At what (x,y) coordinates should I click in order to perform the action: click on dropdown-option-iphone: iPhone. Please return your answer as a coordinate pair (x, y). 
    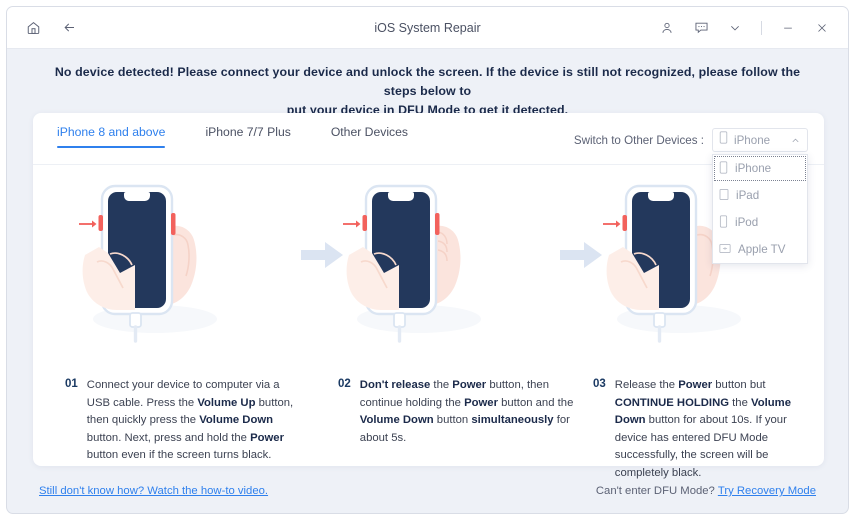
    Looking at the image, I should click on (760, 168).